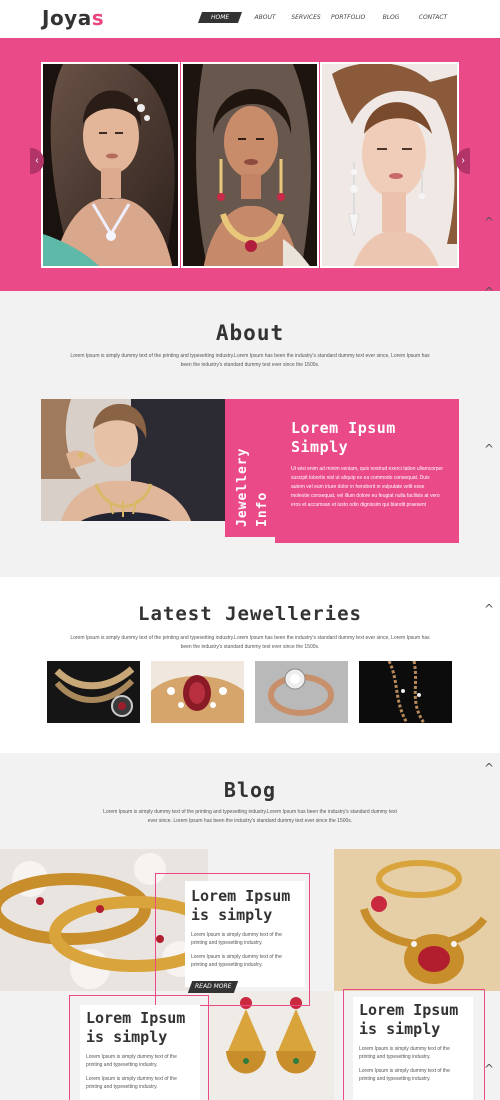 The width and height of the screenshot is (500, 1100). I want to click on about-image, so click(133, 460).